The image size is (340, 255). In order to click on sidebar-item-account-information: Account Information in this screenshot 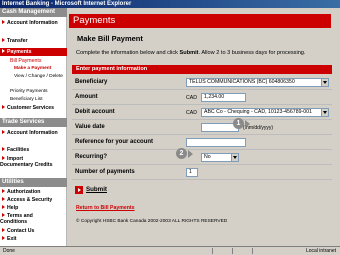, I will do `click(29, 23)`.